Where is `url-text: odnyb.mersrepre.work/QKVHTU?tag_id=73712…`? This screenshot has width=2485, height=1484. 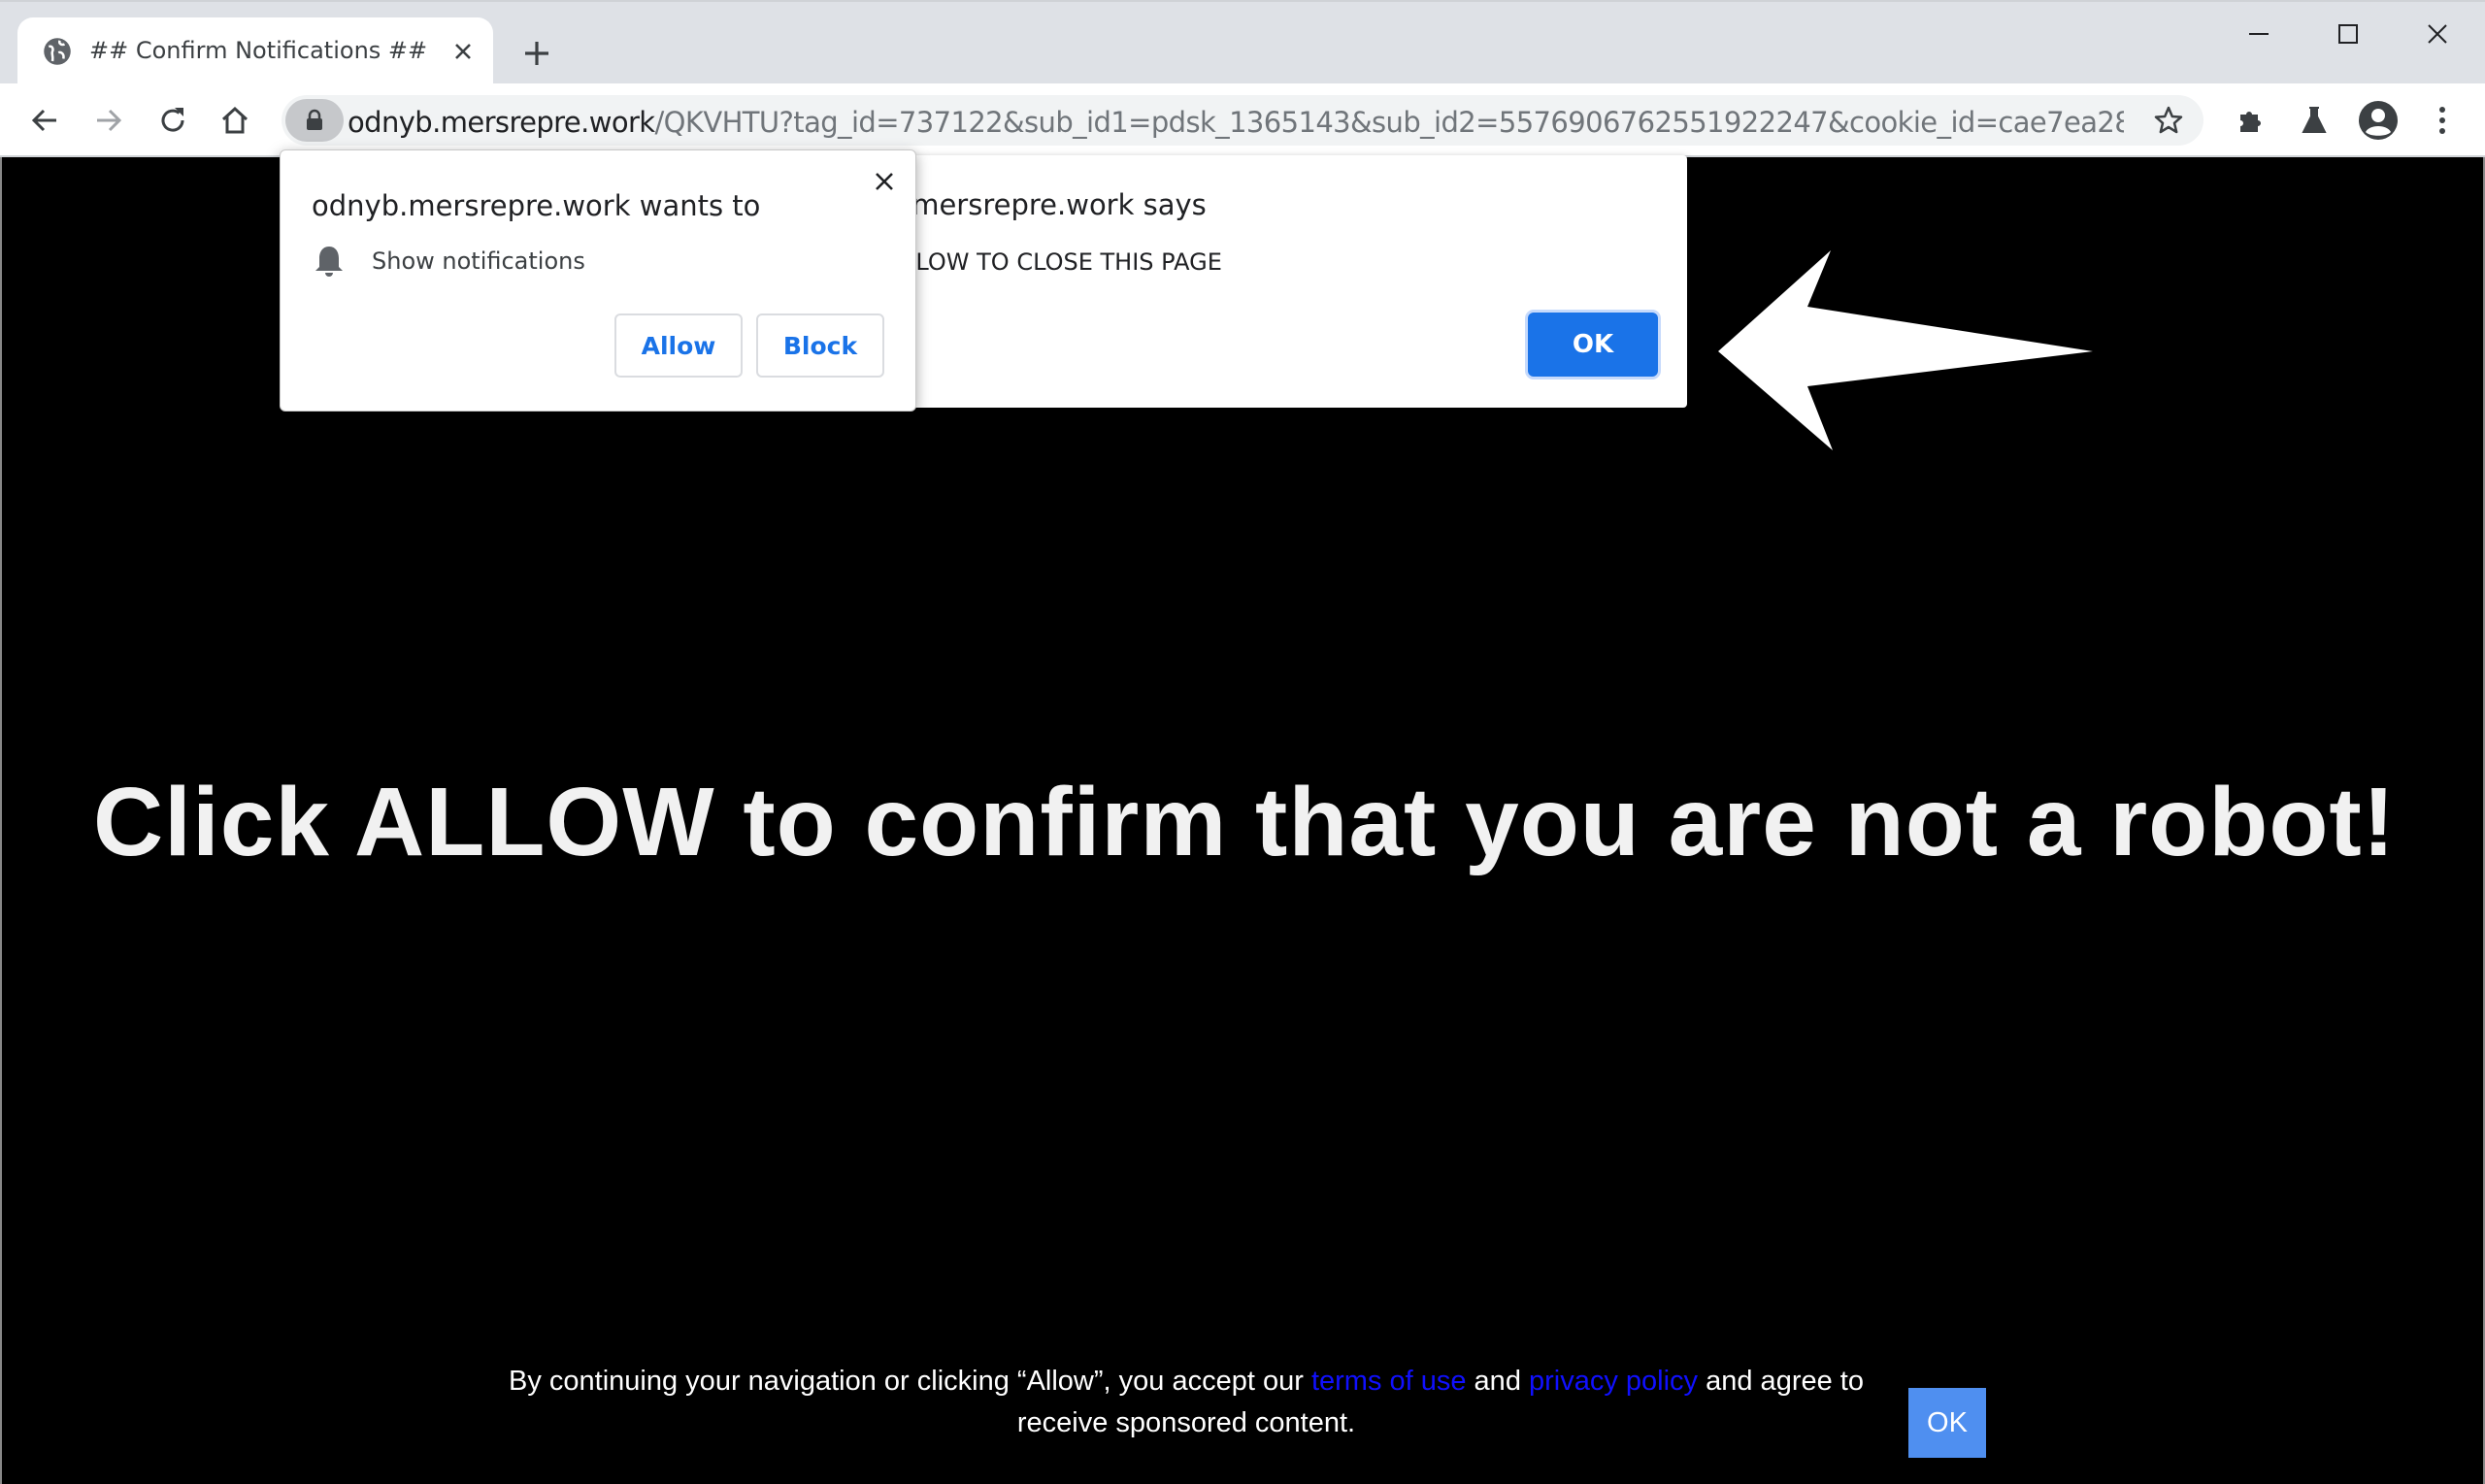
url-text: odnyb.mersrepre.work/QKVHTU?tag_id=73712… is located at coordinates (1236, 122).